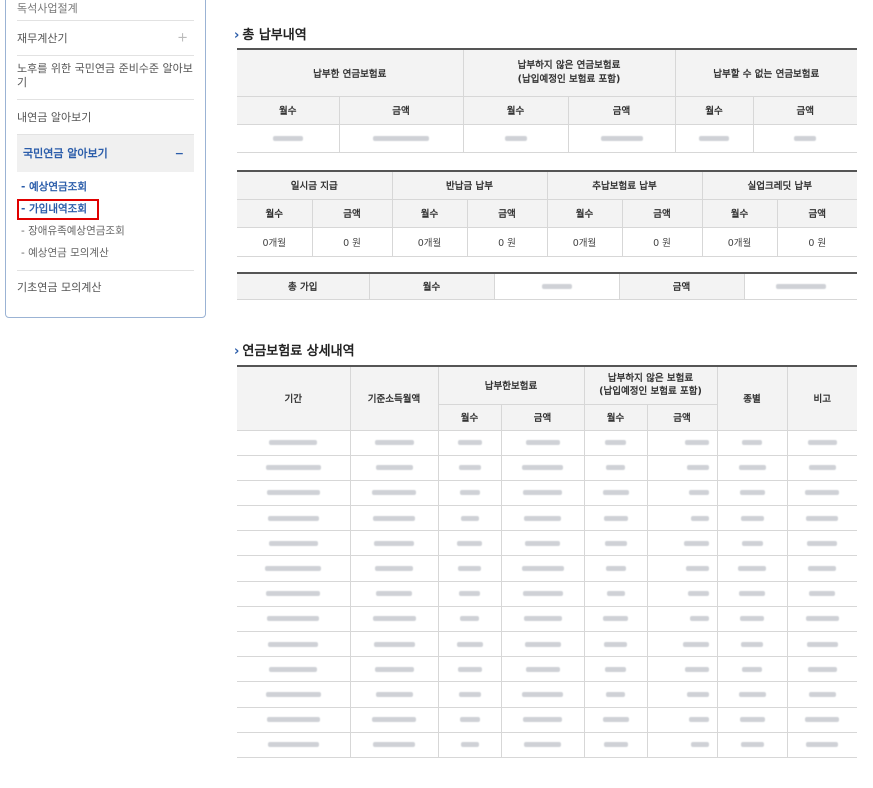 This screenshot has height=788, width=873. I want to click on submenu-pension-simulation: - 예상연금 모의계산, so click(105, 253).